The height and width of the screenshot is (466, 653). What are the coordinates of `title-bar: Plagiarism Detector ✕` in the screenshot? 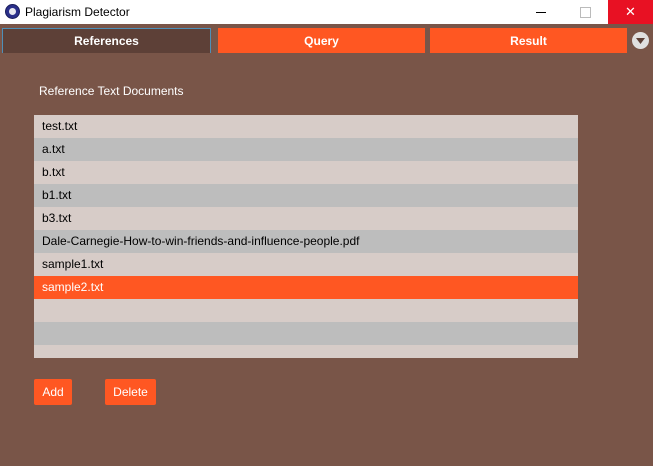 It's located at (326, 12).